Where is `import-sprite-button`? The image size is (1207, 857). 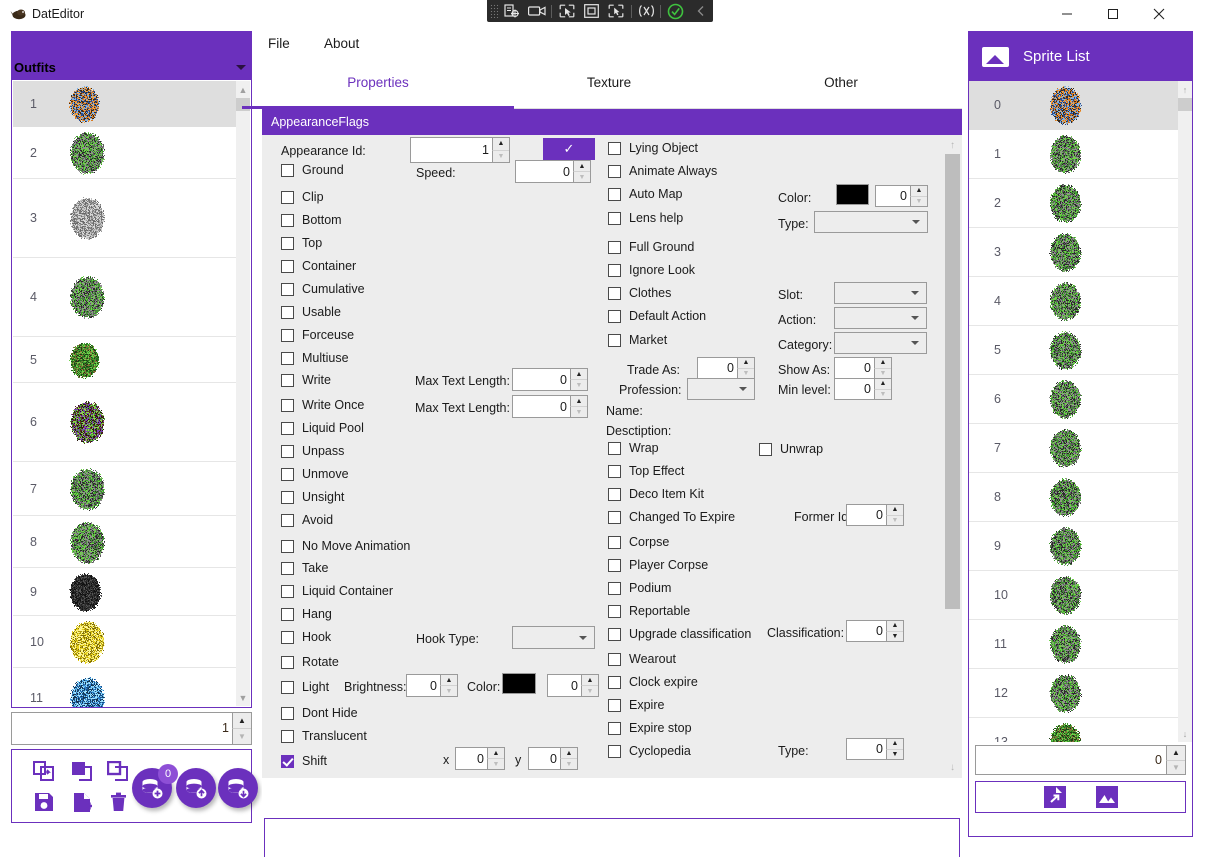 import-sprite-button is located at coordinates (1106, 797).